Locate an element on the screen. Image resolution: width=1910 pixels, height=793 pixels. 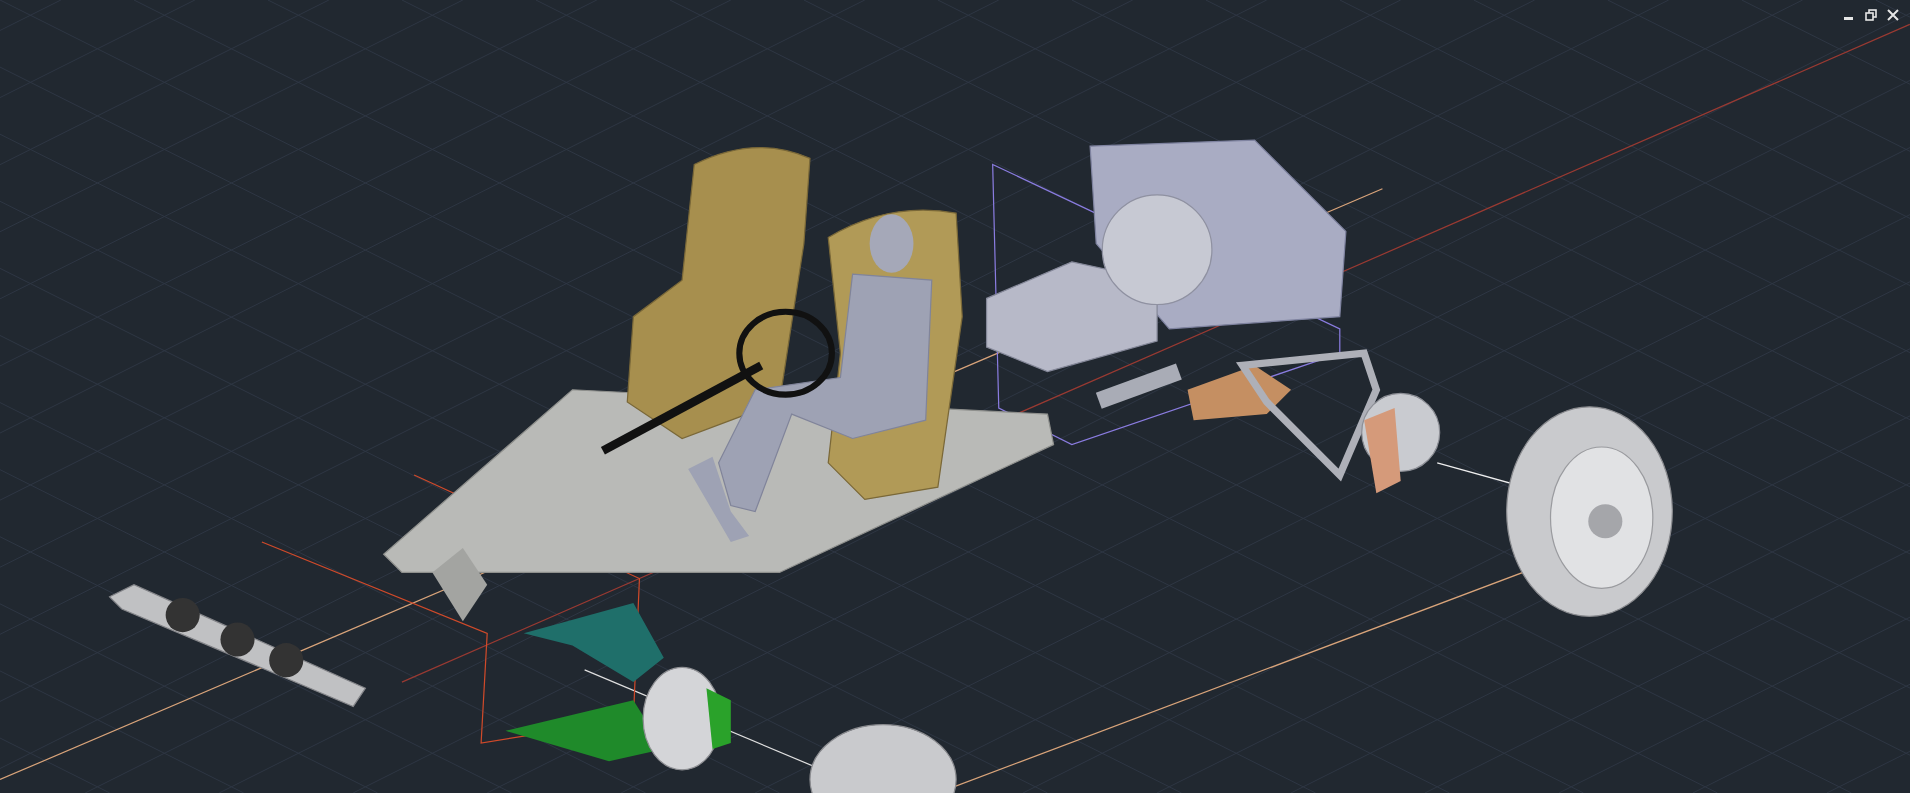
restore-icon is located at coordinates (1871, 15).